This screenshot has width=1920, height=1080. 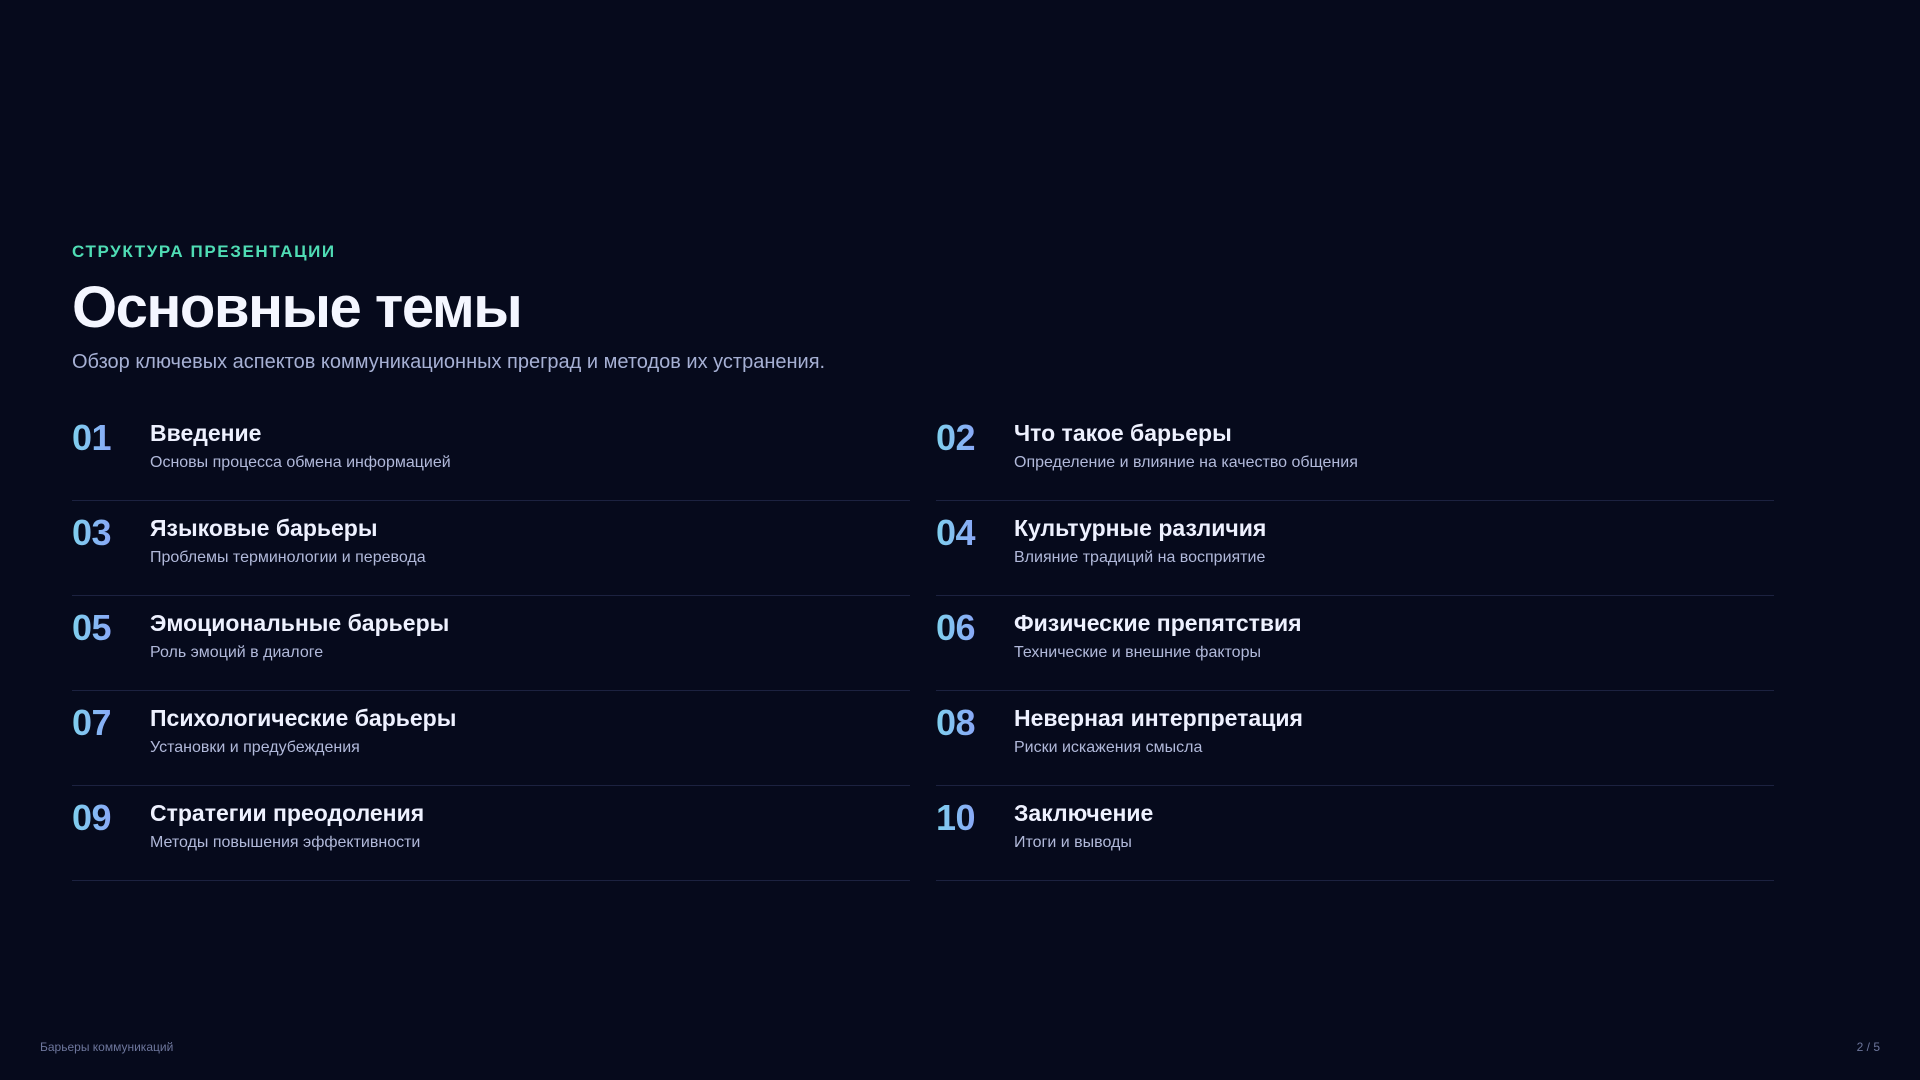 What do you see at coordinates (204, 251) in the screenshot?
I see `section-eyebrow: СТРУКТУРА ПРЕЗЕНТАЦИИ` at bounding box center [204, 251].